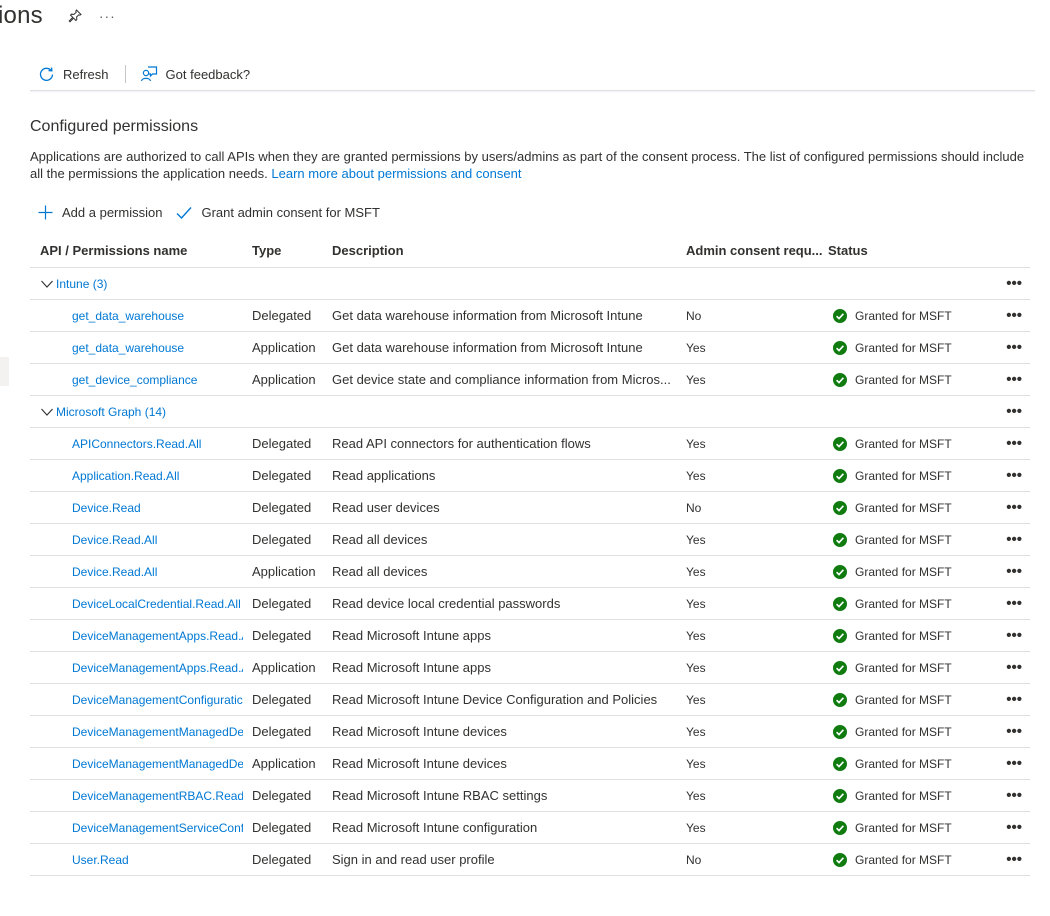  I want to click on permission-name-link: Application.Read.All, so click(157, 476).